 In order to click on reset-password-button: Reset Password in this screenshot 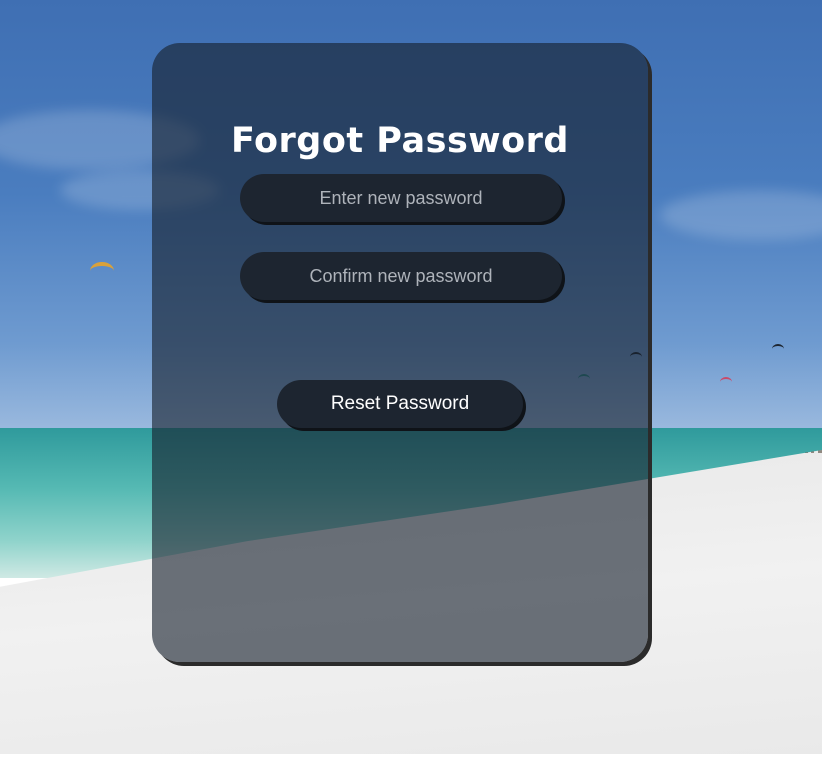, I will do `click(400, 404)`.